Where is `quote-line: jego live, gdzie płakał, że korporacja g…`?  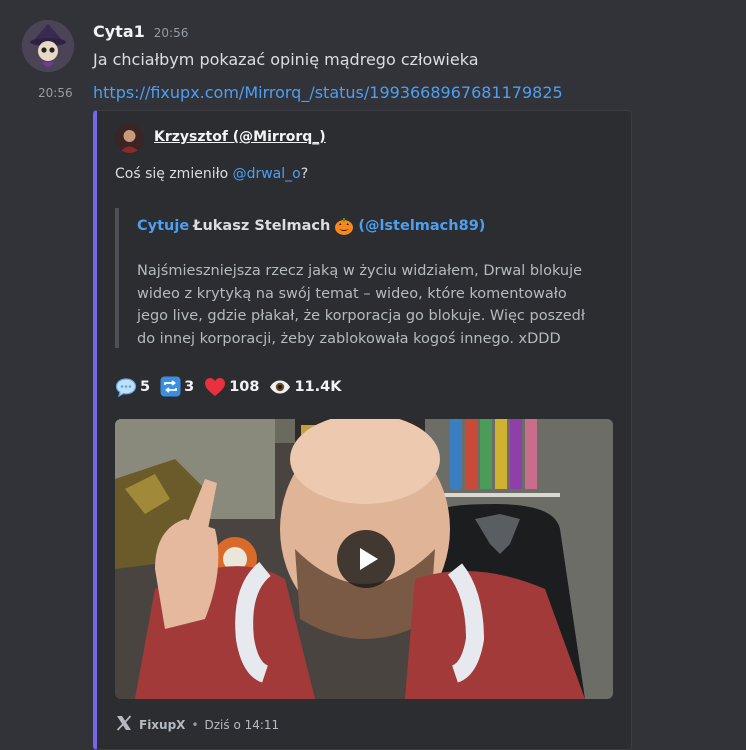 quote-line: jego live, gdzie płakał, że korporacja g… is located at coordinates (361, 316).